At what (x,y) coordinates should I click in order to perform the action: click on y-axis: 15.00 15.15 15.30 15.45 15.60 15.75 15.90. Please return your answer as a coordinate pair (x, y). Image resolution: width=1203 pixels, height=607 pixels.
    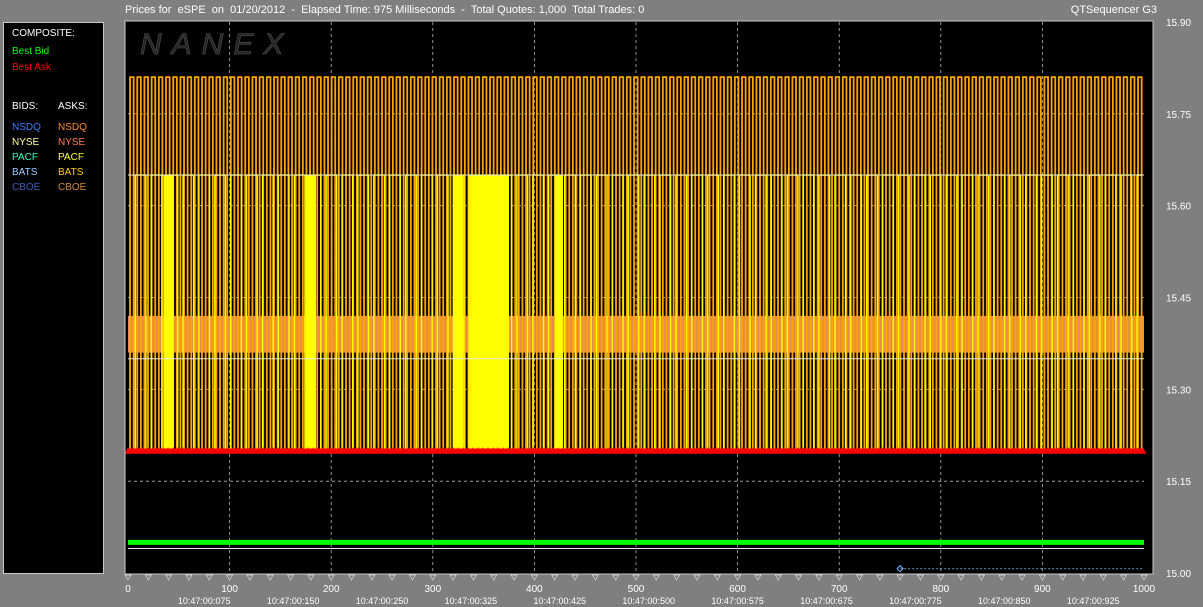
    Looking at the image, I should click on (1178, 299).